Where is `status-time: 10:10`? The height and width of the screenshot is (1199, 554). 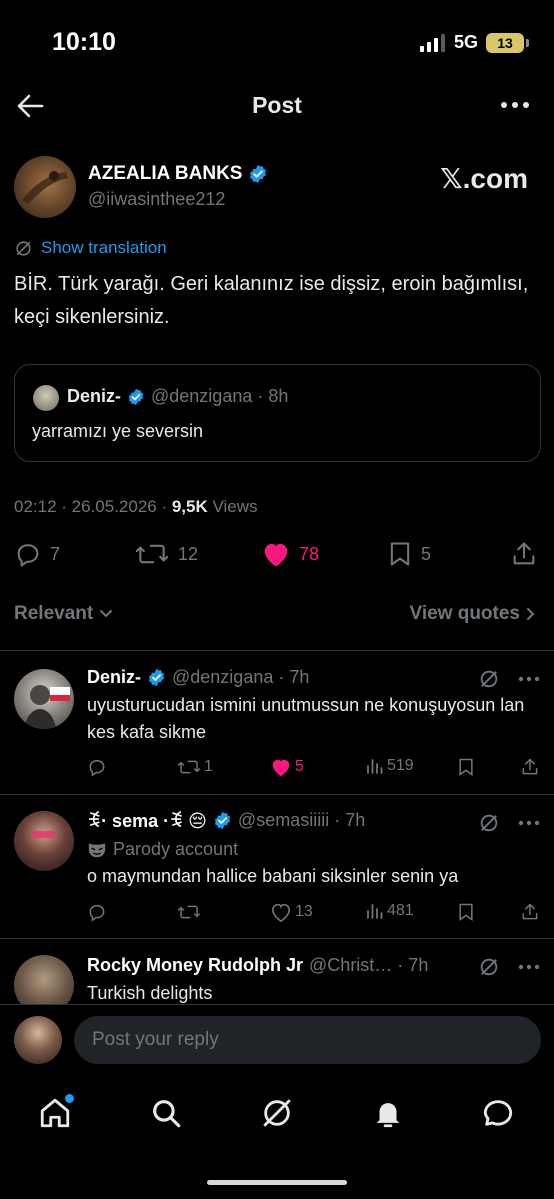
status-time: 10:10 is located at coordinates (84, 42).